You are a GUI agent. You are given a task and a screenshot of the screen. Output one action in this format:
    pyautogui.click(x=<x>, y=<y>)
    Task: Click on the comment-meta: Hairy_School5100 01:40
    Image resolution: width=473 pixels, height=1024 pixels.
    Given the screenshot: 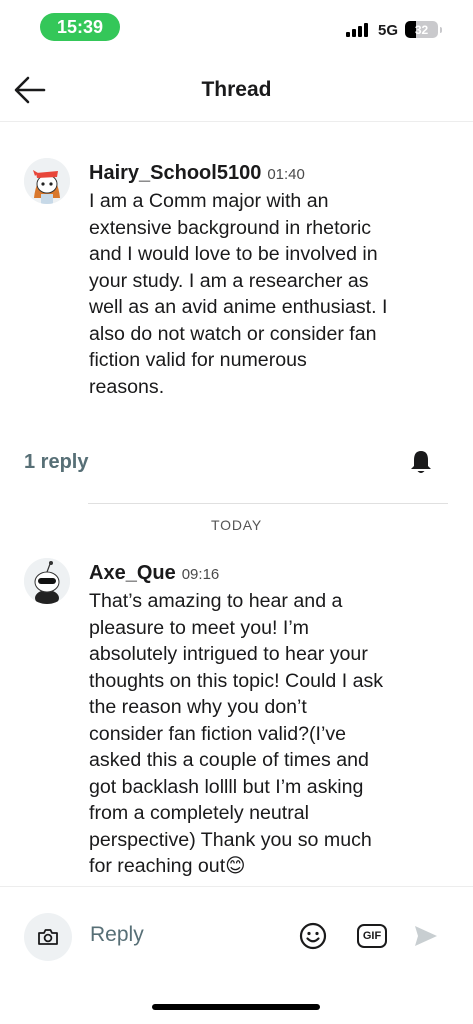 What is the action you would take?
    pyautogui.click(x=271, y=174)
    